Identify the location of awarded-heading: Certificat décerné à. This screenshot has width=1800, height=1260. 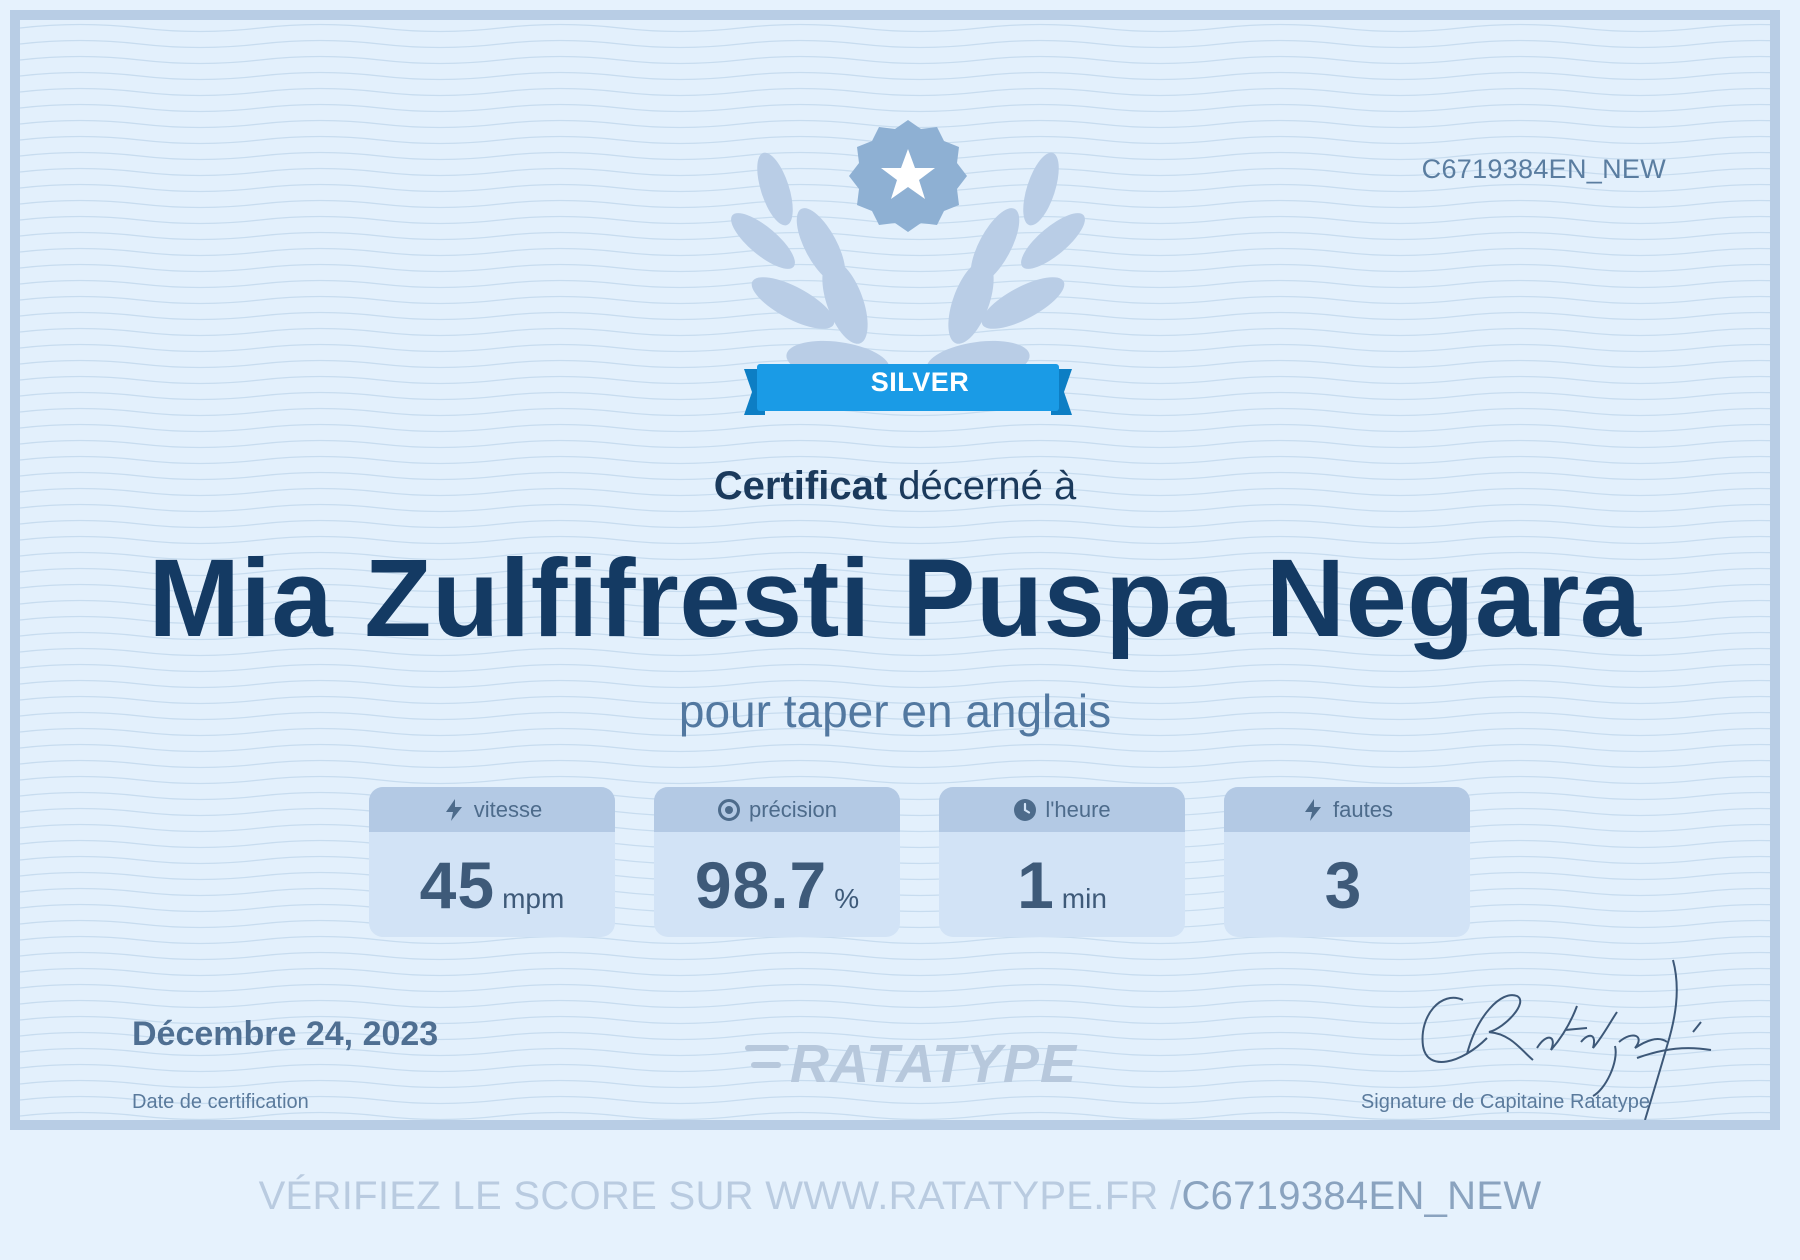
(895, 486).